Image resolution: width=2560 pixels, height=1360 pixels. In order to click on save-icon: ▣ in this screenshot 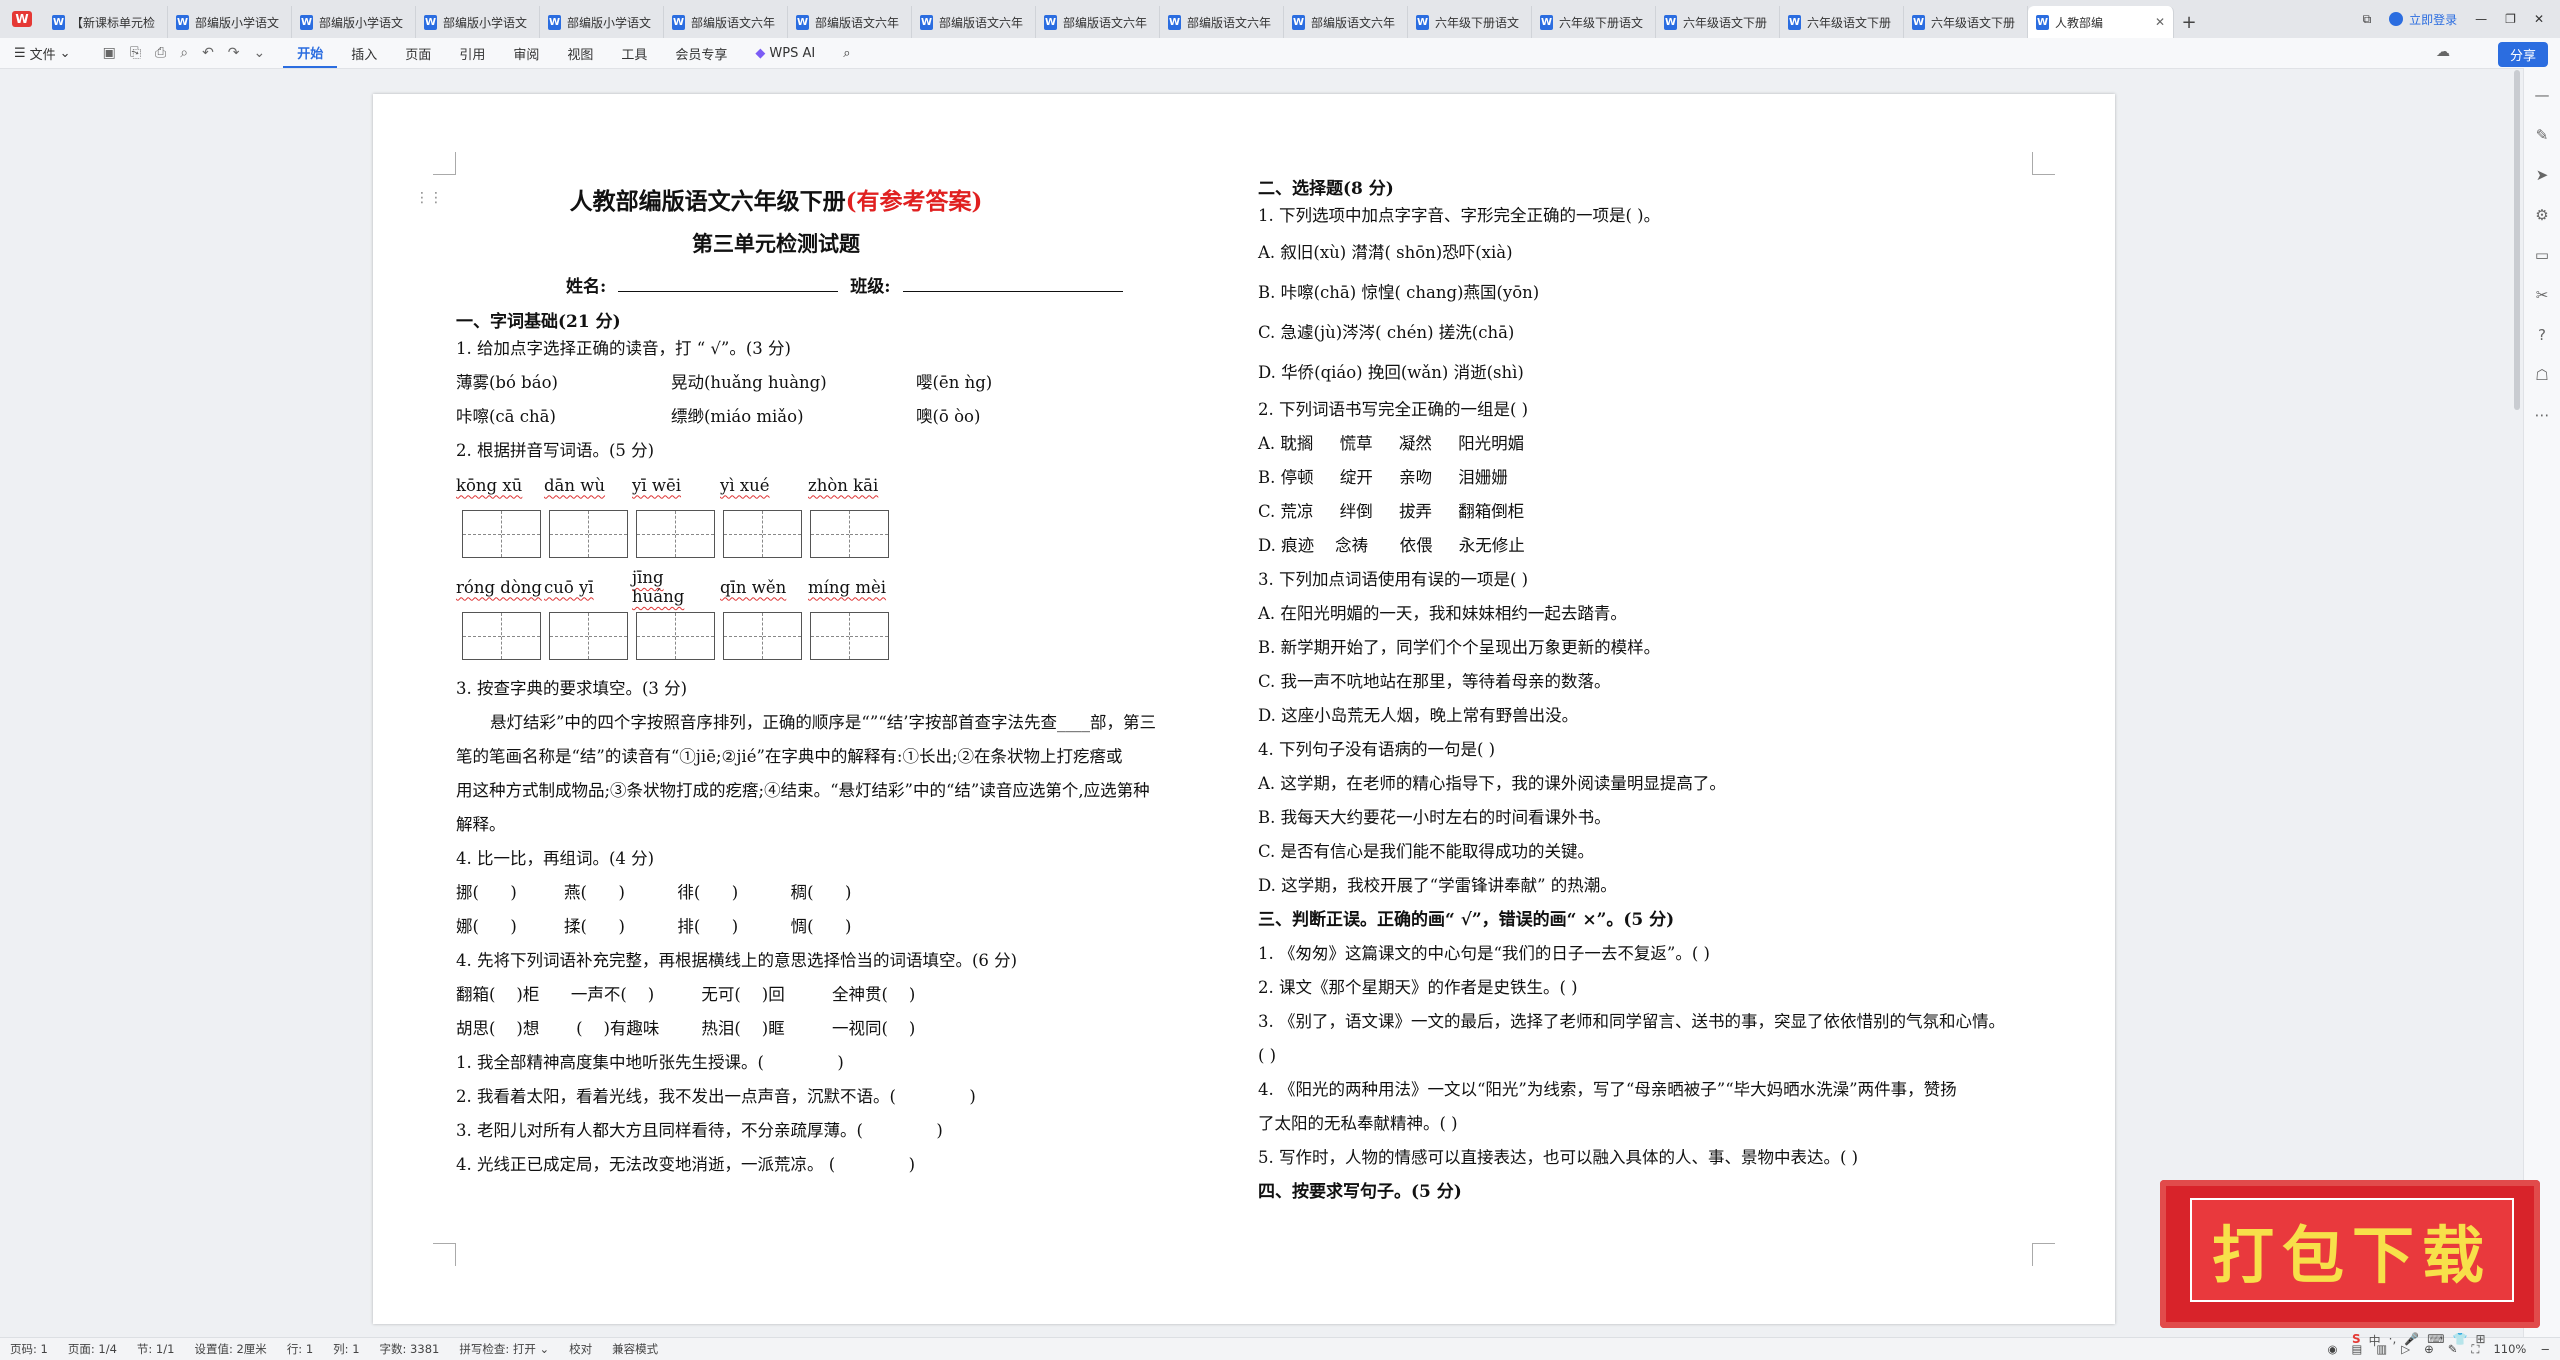, I will do `click(109, 53)`.